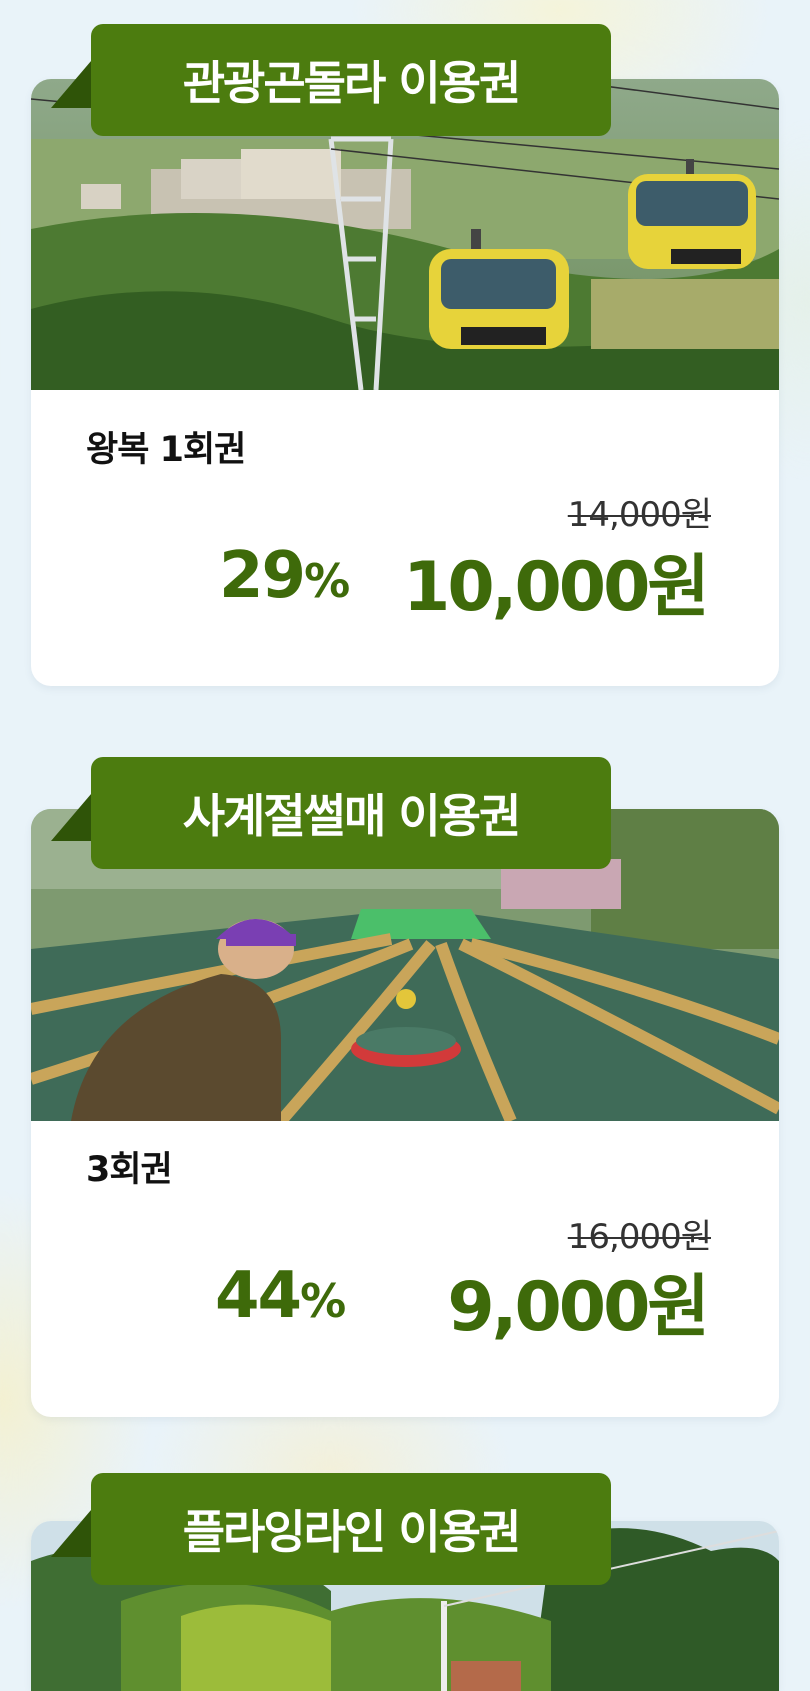 The width and height of the screenshot is (810, 1691). Describe the element at coordinates (258, 1296) in the screenshot. I see `discount-value: 44` at that location.